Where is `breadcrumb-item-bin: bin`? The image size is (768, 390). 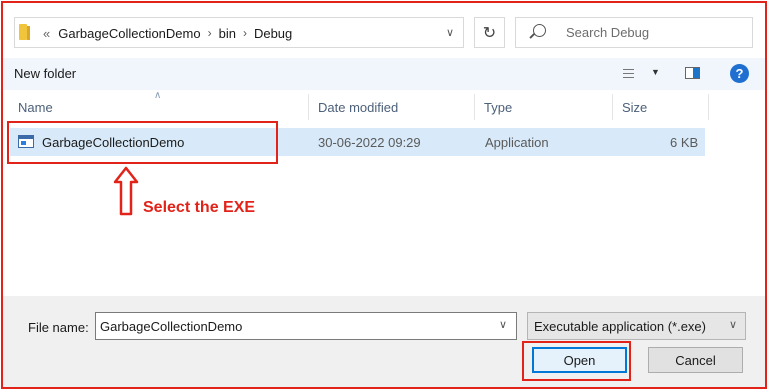 breadcrumb-item-bin: bin is located at coordinates (227, 33).